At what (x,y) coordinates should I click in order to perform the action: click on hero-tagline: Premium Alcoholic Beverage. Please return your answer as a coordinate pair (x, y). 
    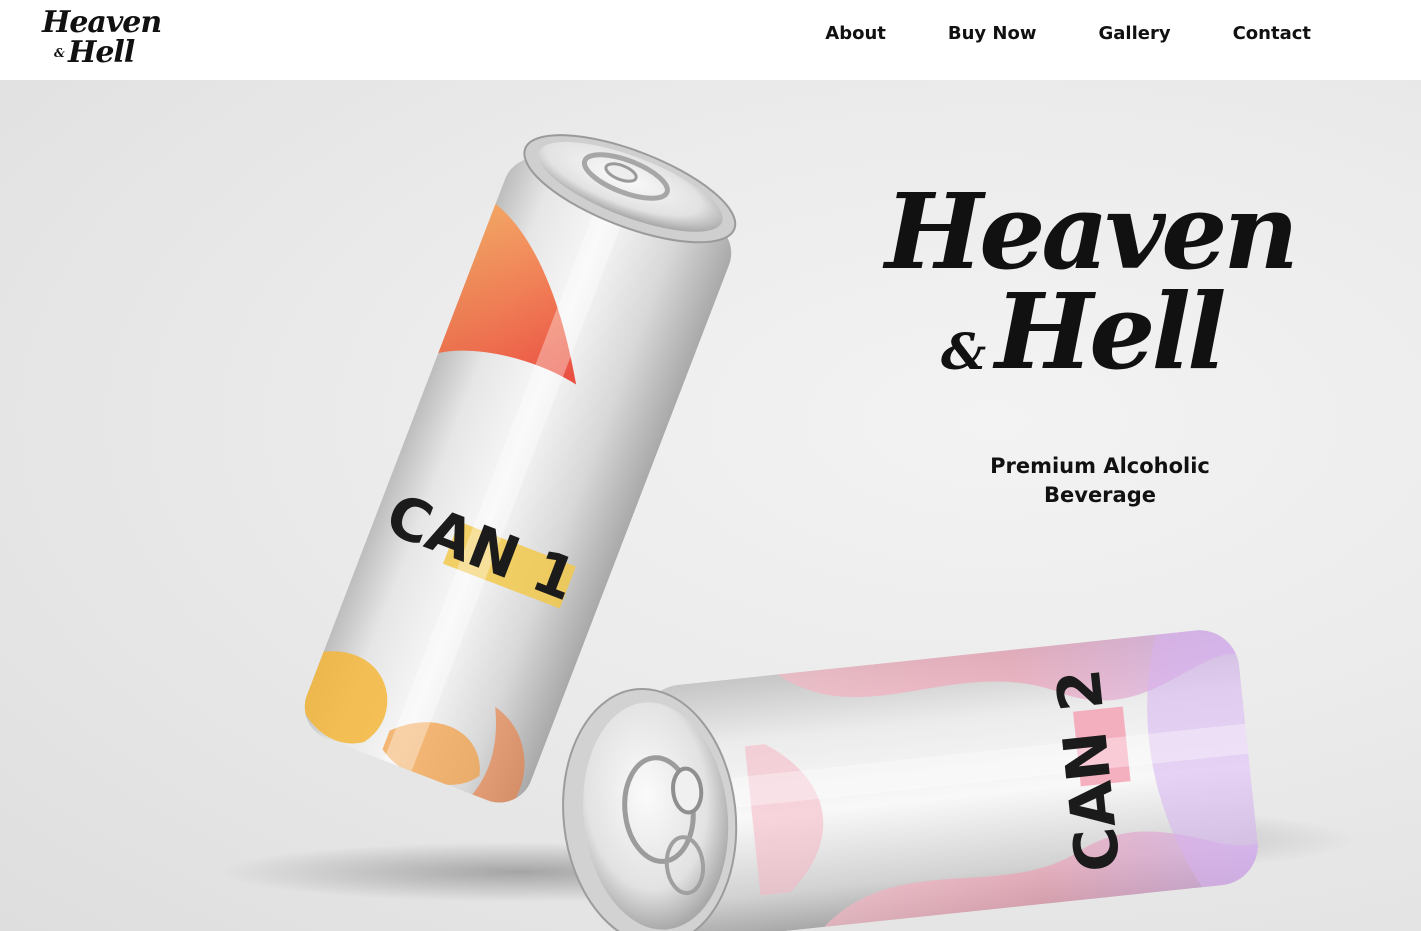
    Looking at the image, I should click on (1100, 481).